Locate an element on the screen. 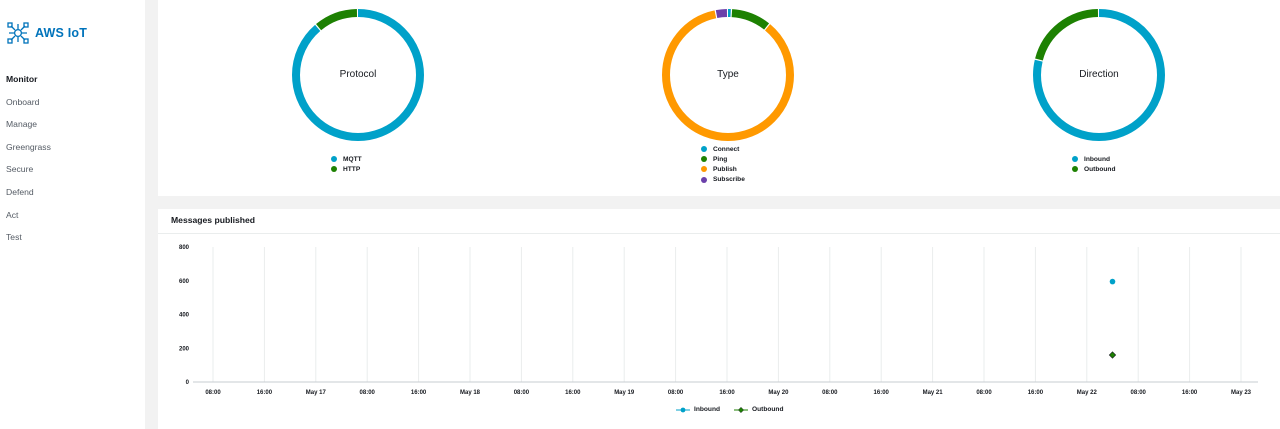 The width and height of the screenshot is (1280, 429). y-tick-label: 400 is located at coordinates (184, 316).